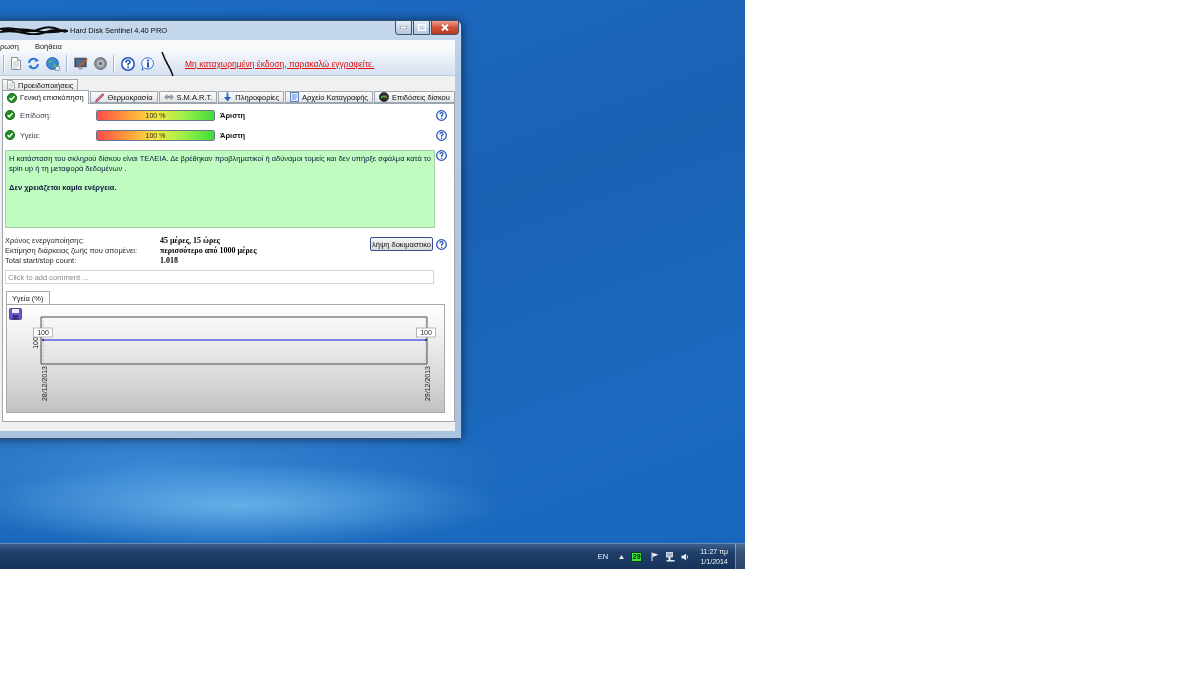  Describe the element at coordinates (208, 250) in the screenshot. I see `detail-value: περισσότερο από 1000 μέρες` at that location.